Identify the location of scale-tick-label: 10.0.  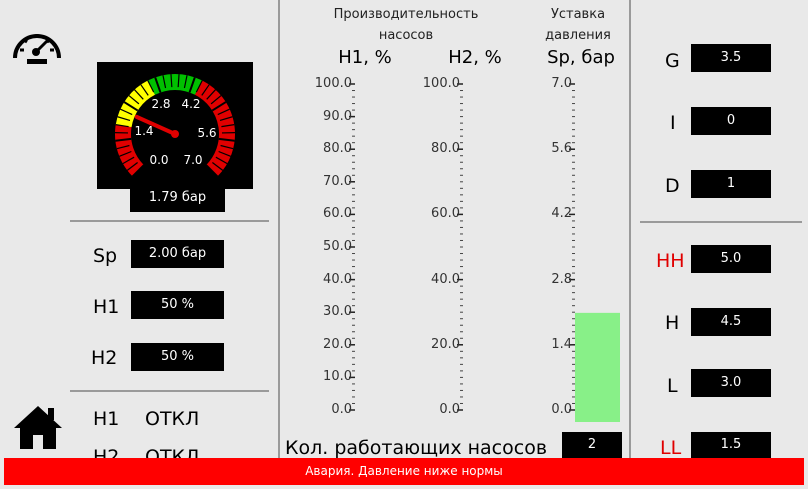
(337, 377).